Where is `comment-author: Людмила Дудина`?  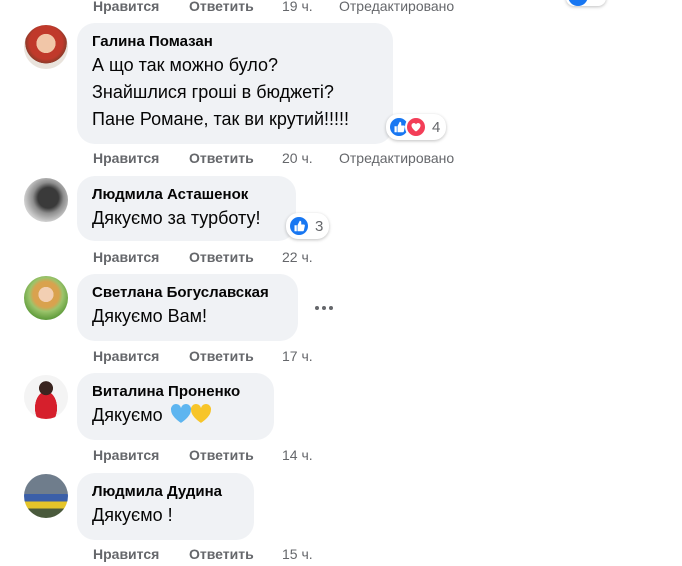 comment-author: Людмила Дудина is located at coordinates (165, 492).